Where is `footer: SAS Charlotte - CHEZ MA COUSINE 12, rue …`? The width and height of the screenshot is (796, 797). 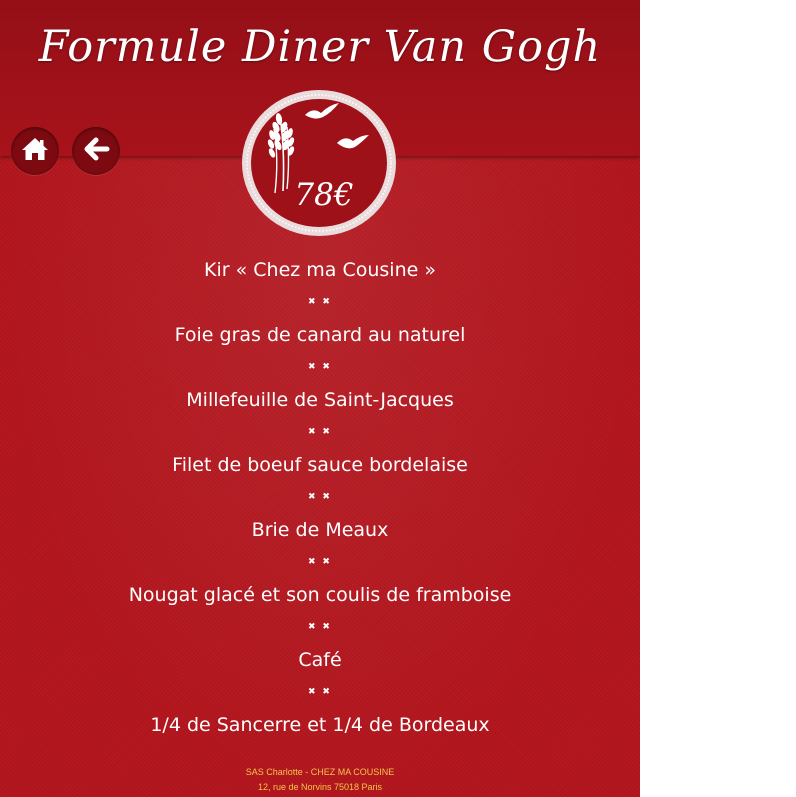
footer: SAS Charlotte - CHEZ MA COUSINE 12, rue … is located at coordinates (320, 780).